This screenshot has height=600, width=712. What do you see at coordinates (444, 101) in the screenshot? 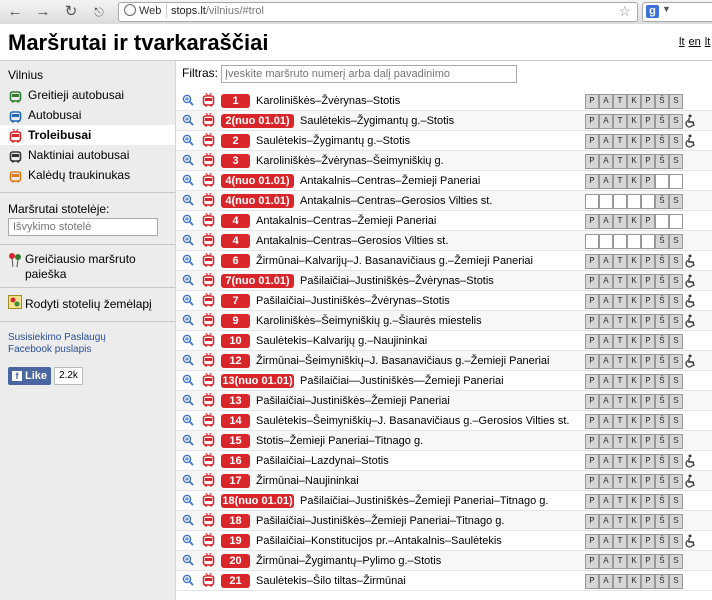
I see `route-row: 1 Karoliniškės–Žvėrynas–Stotis P A T K P Š S` at bounding box center [444, 101].